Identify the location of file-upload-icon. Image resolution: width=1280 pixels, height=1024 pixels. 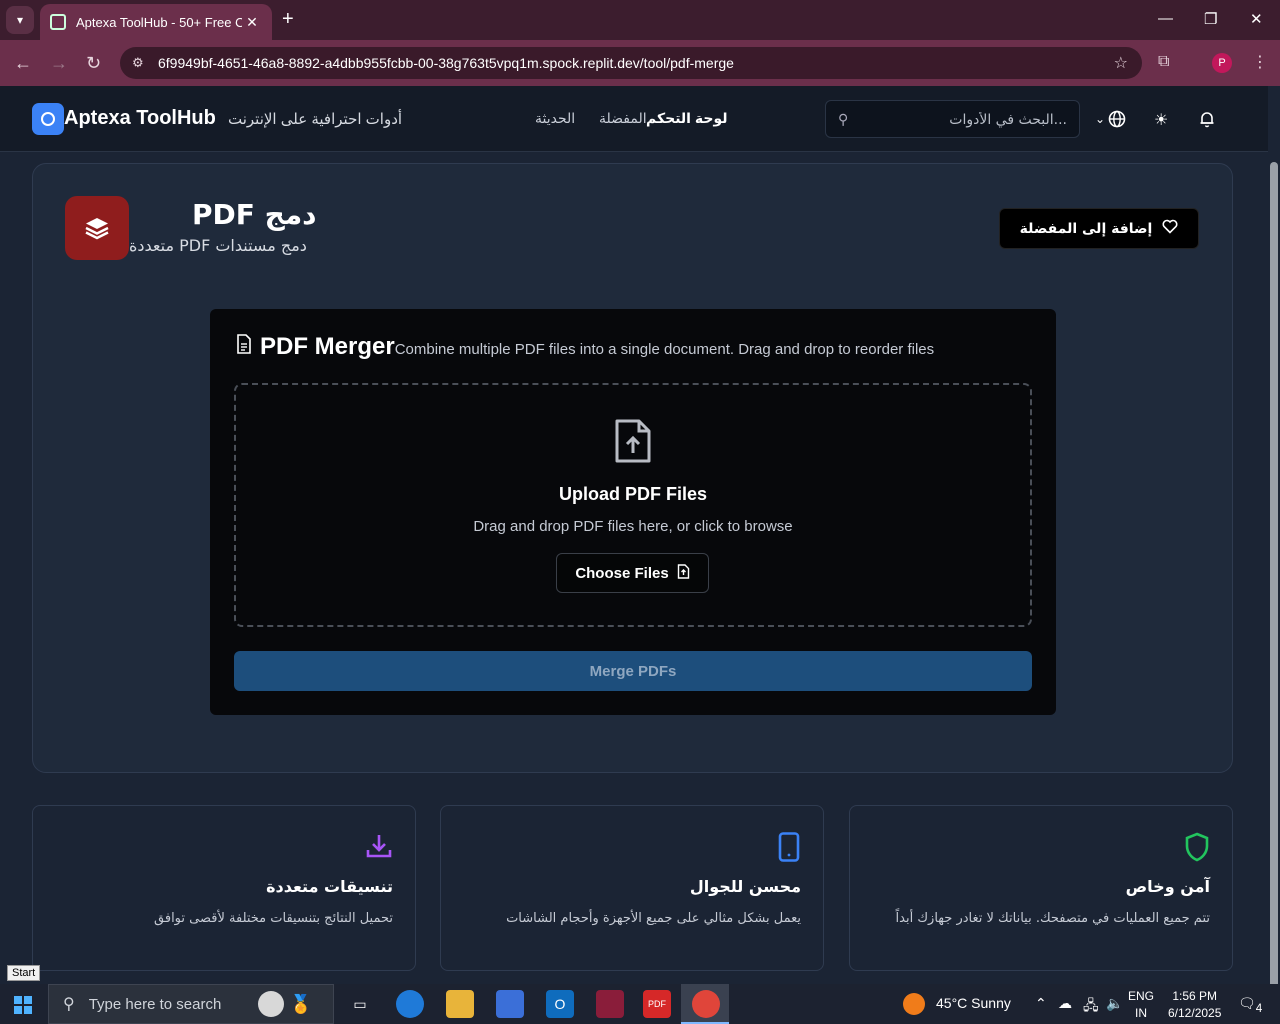
(633, 441).